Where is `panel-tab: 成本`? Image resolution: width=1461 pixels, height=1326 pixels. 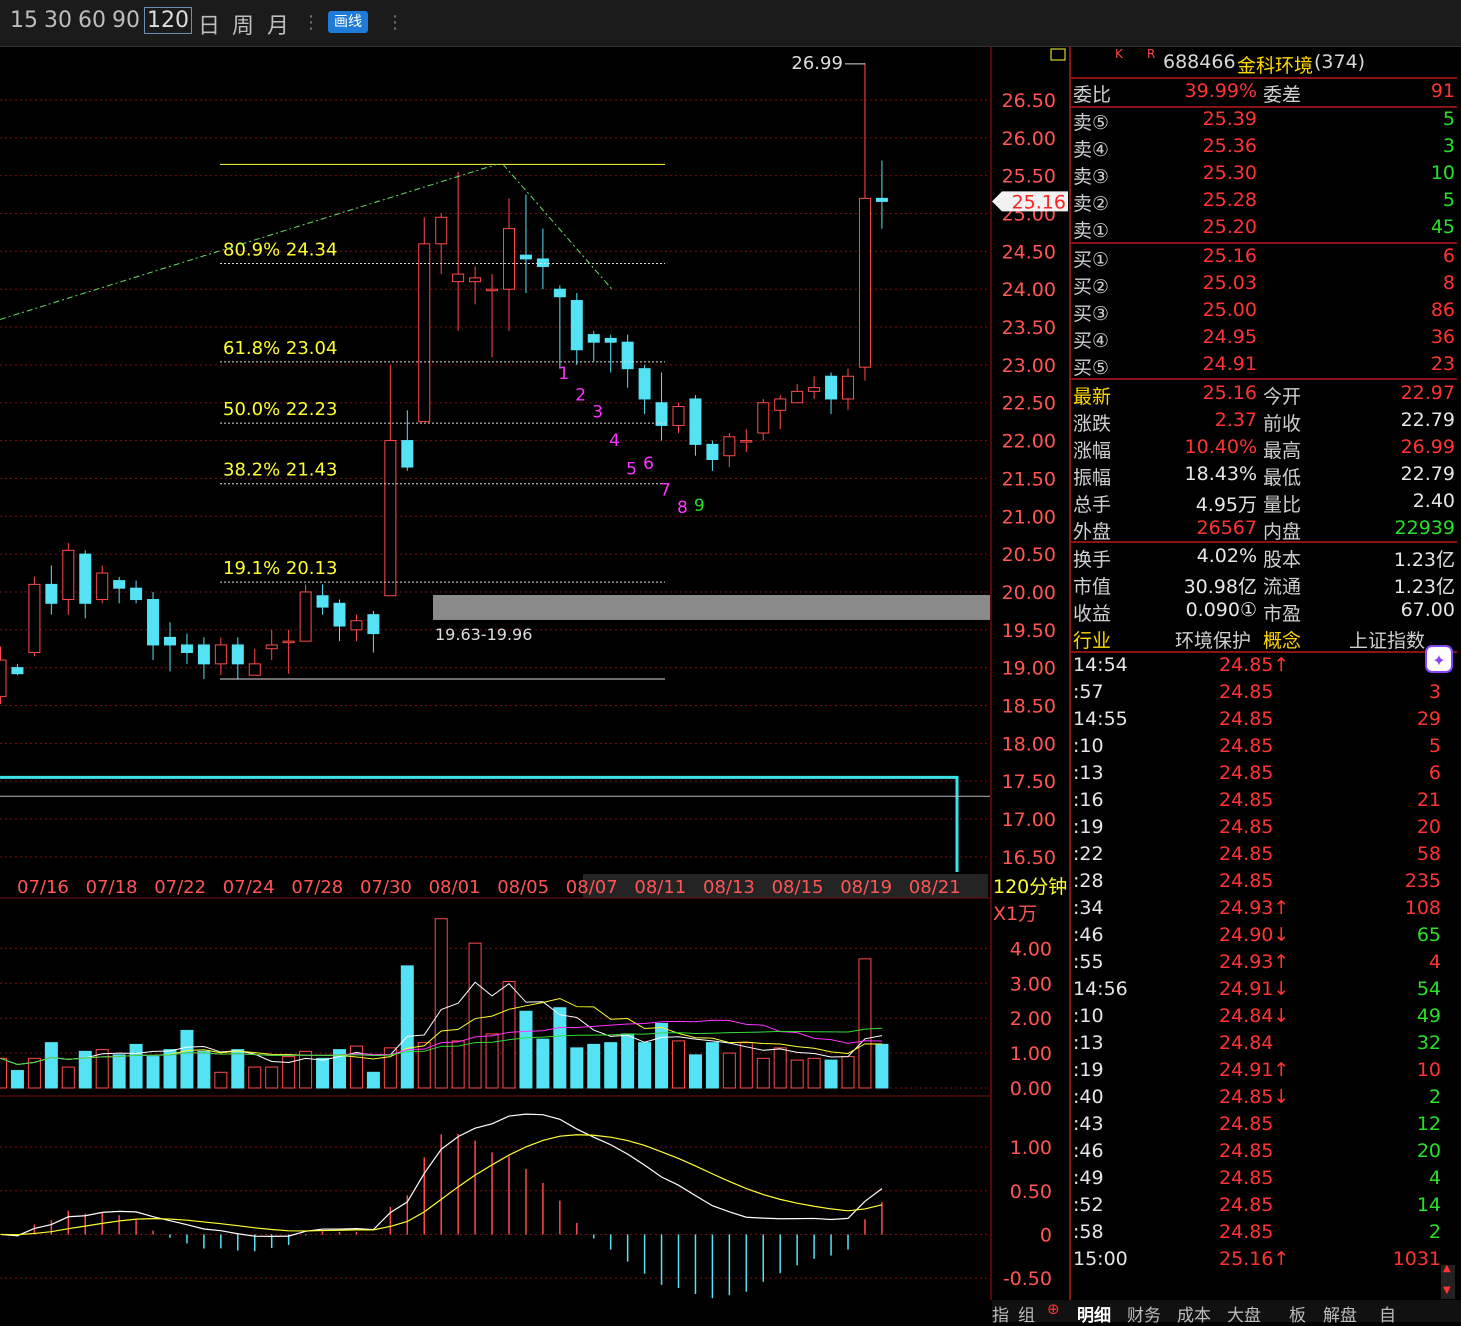
panel-tab: 成本 is located at coordinates (1194, 1313).